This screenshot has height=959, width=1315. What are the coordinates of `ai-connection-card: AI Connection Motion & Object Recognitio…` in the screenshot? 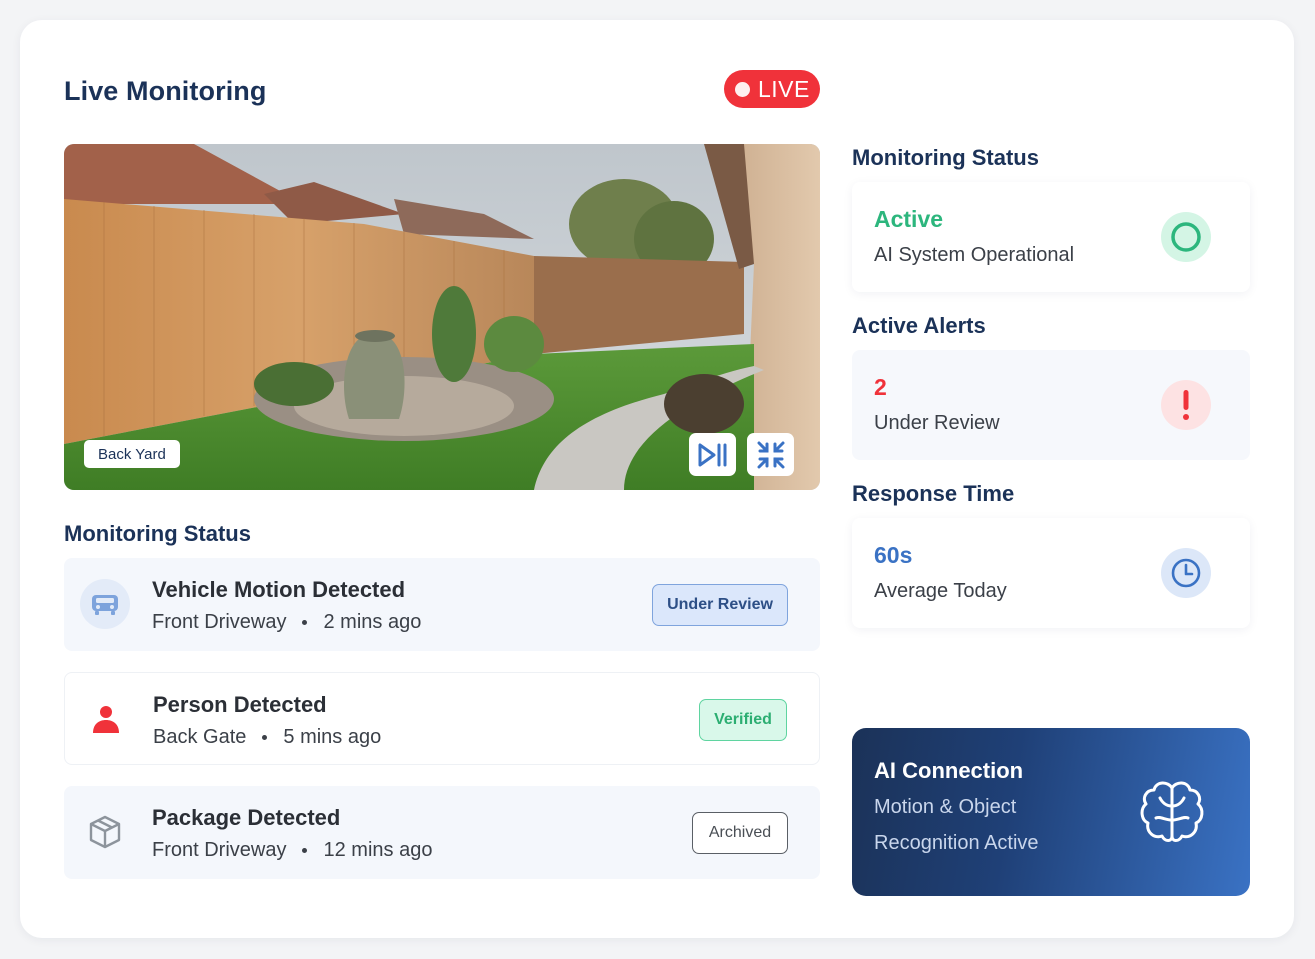 It's located at (1051, 812).